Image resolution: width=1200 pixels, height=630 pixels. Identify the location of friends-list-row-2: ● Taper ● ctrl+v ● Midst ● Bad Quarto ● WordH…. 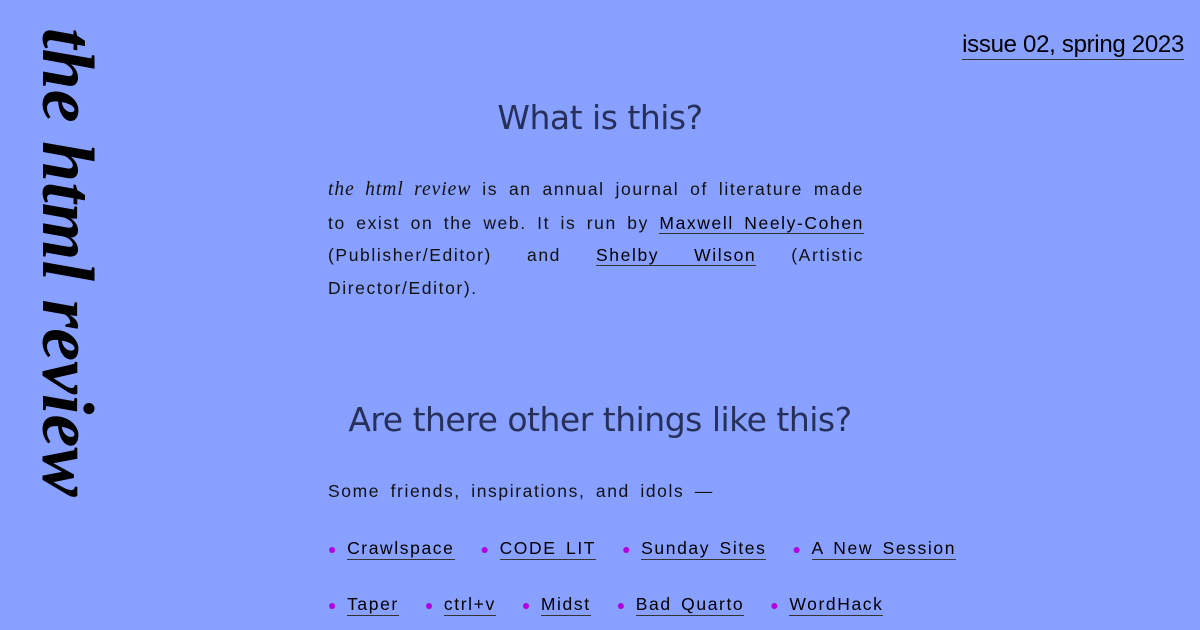
(618, 604).